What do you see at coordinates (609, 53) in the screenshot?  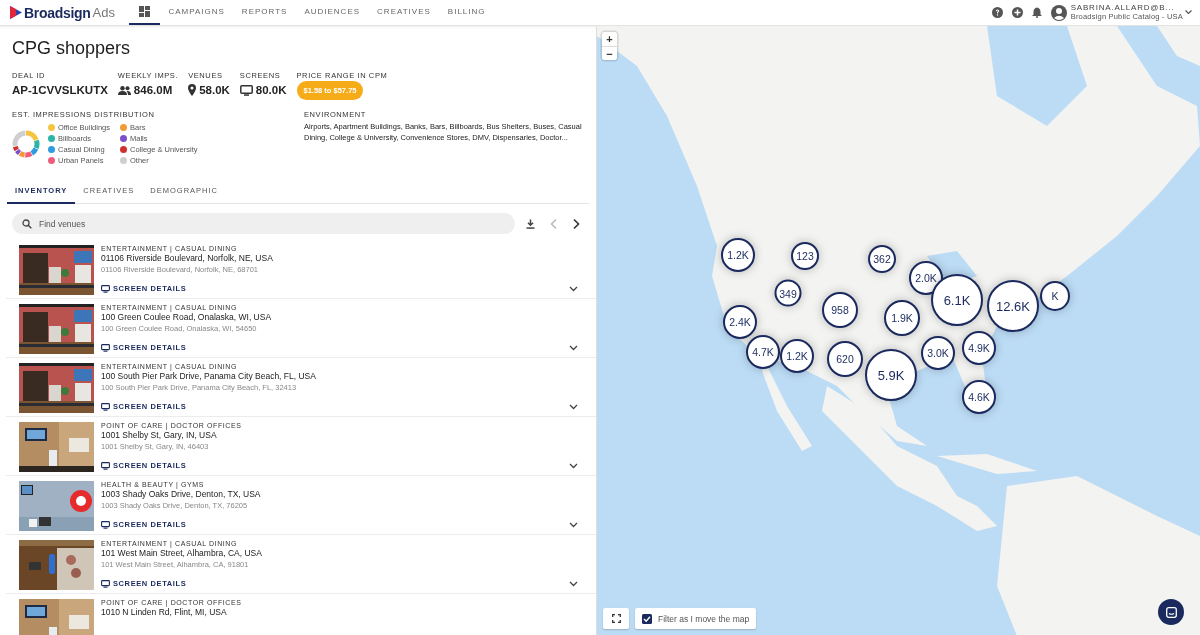 I see `zoom-out-button: −` at bounding box center [609, 53].